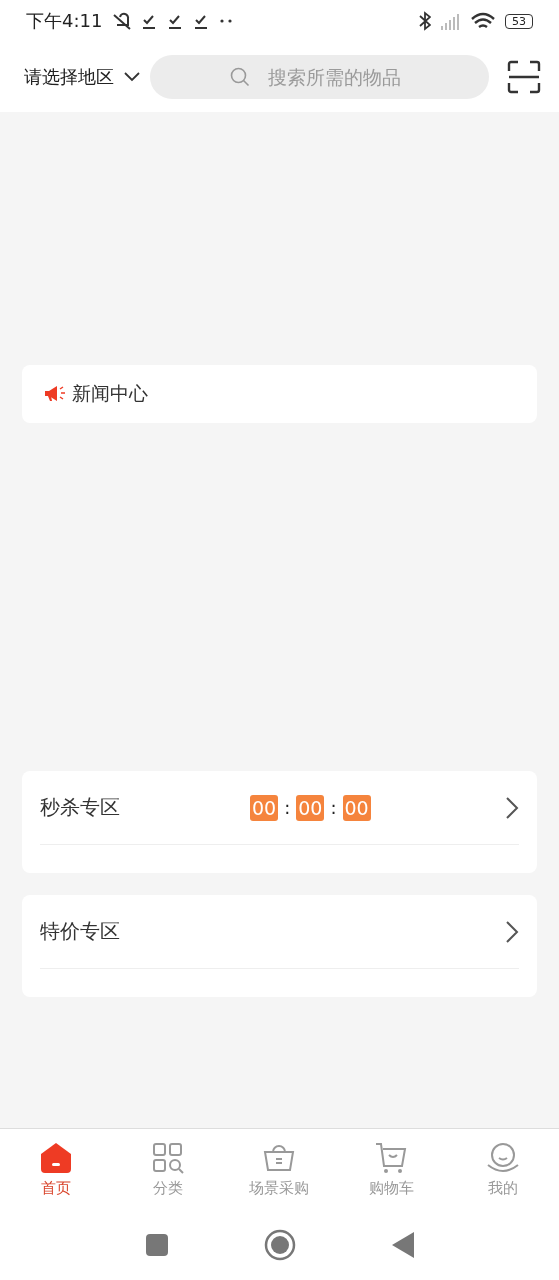  What do you see at coordinates (167, 1158) in the screenshot?
I see `grid-search-icon` at bounding box center [167, 1158].